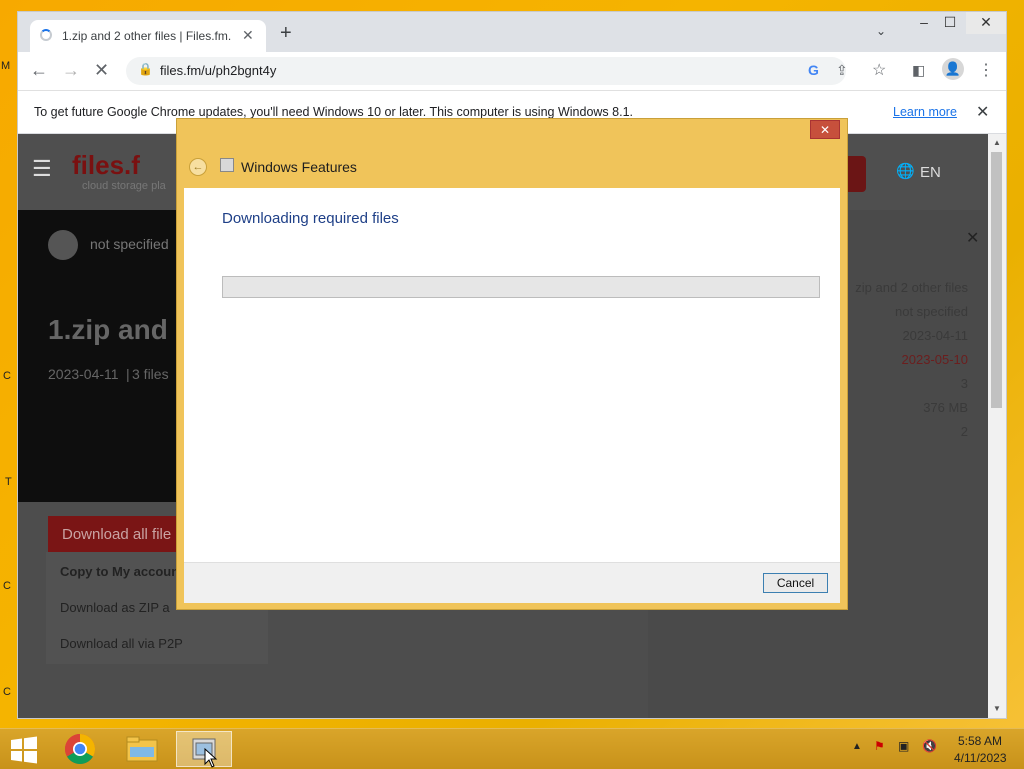 Image resolution: width=1024 pixels, height=769 pixels. I want to click on dialog-heading: Downloading required files, so click(310, 218).